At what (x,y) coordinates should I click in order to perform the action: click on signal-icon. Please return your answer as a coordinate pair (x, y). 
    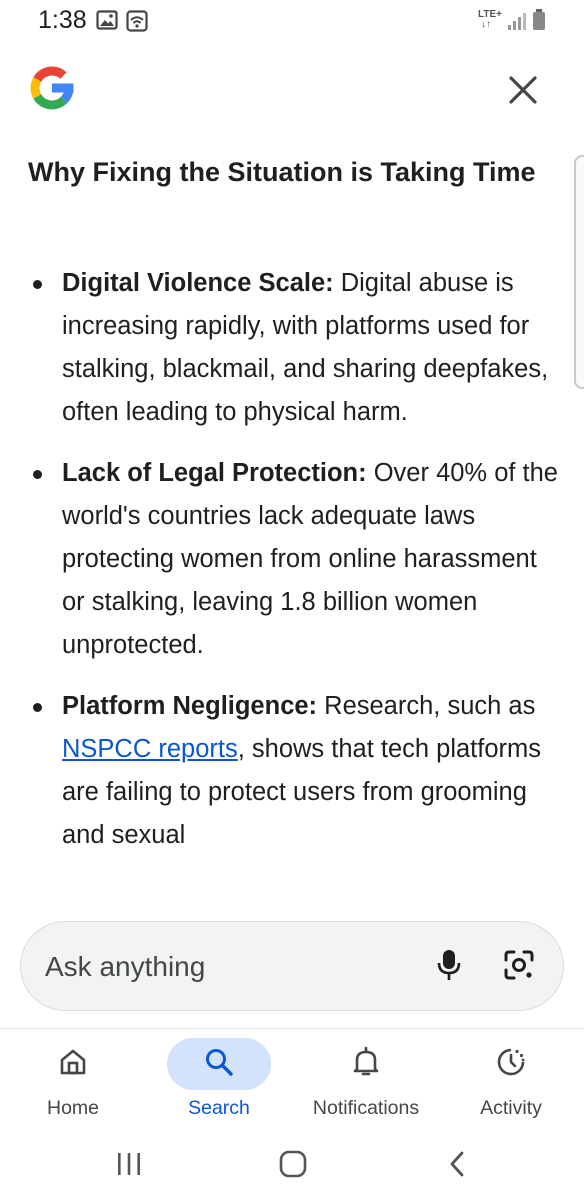
    Looking at the image, I should click on (517, 23).